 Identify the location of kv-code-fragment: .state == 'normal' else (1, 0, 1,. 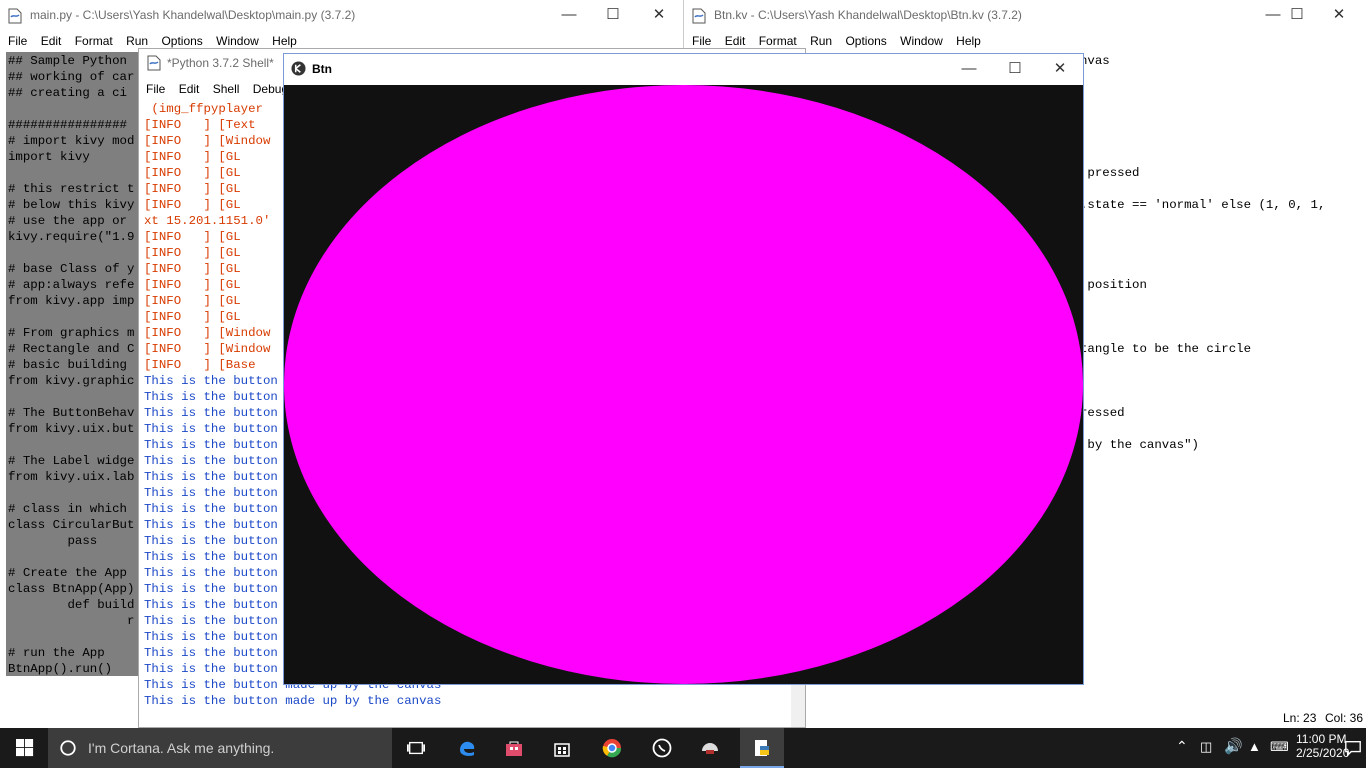
(1203, 205).